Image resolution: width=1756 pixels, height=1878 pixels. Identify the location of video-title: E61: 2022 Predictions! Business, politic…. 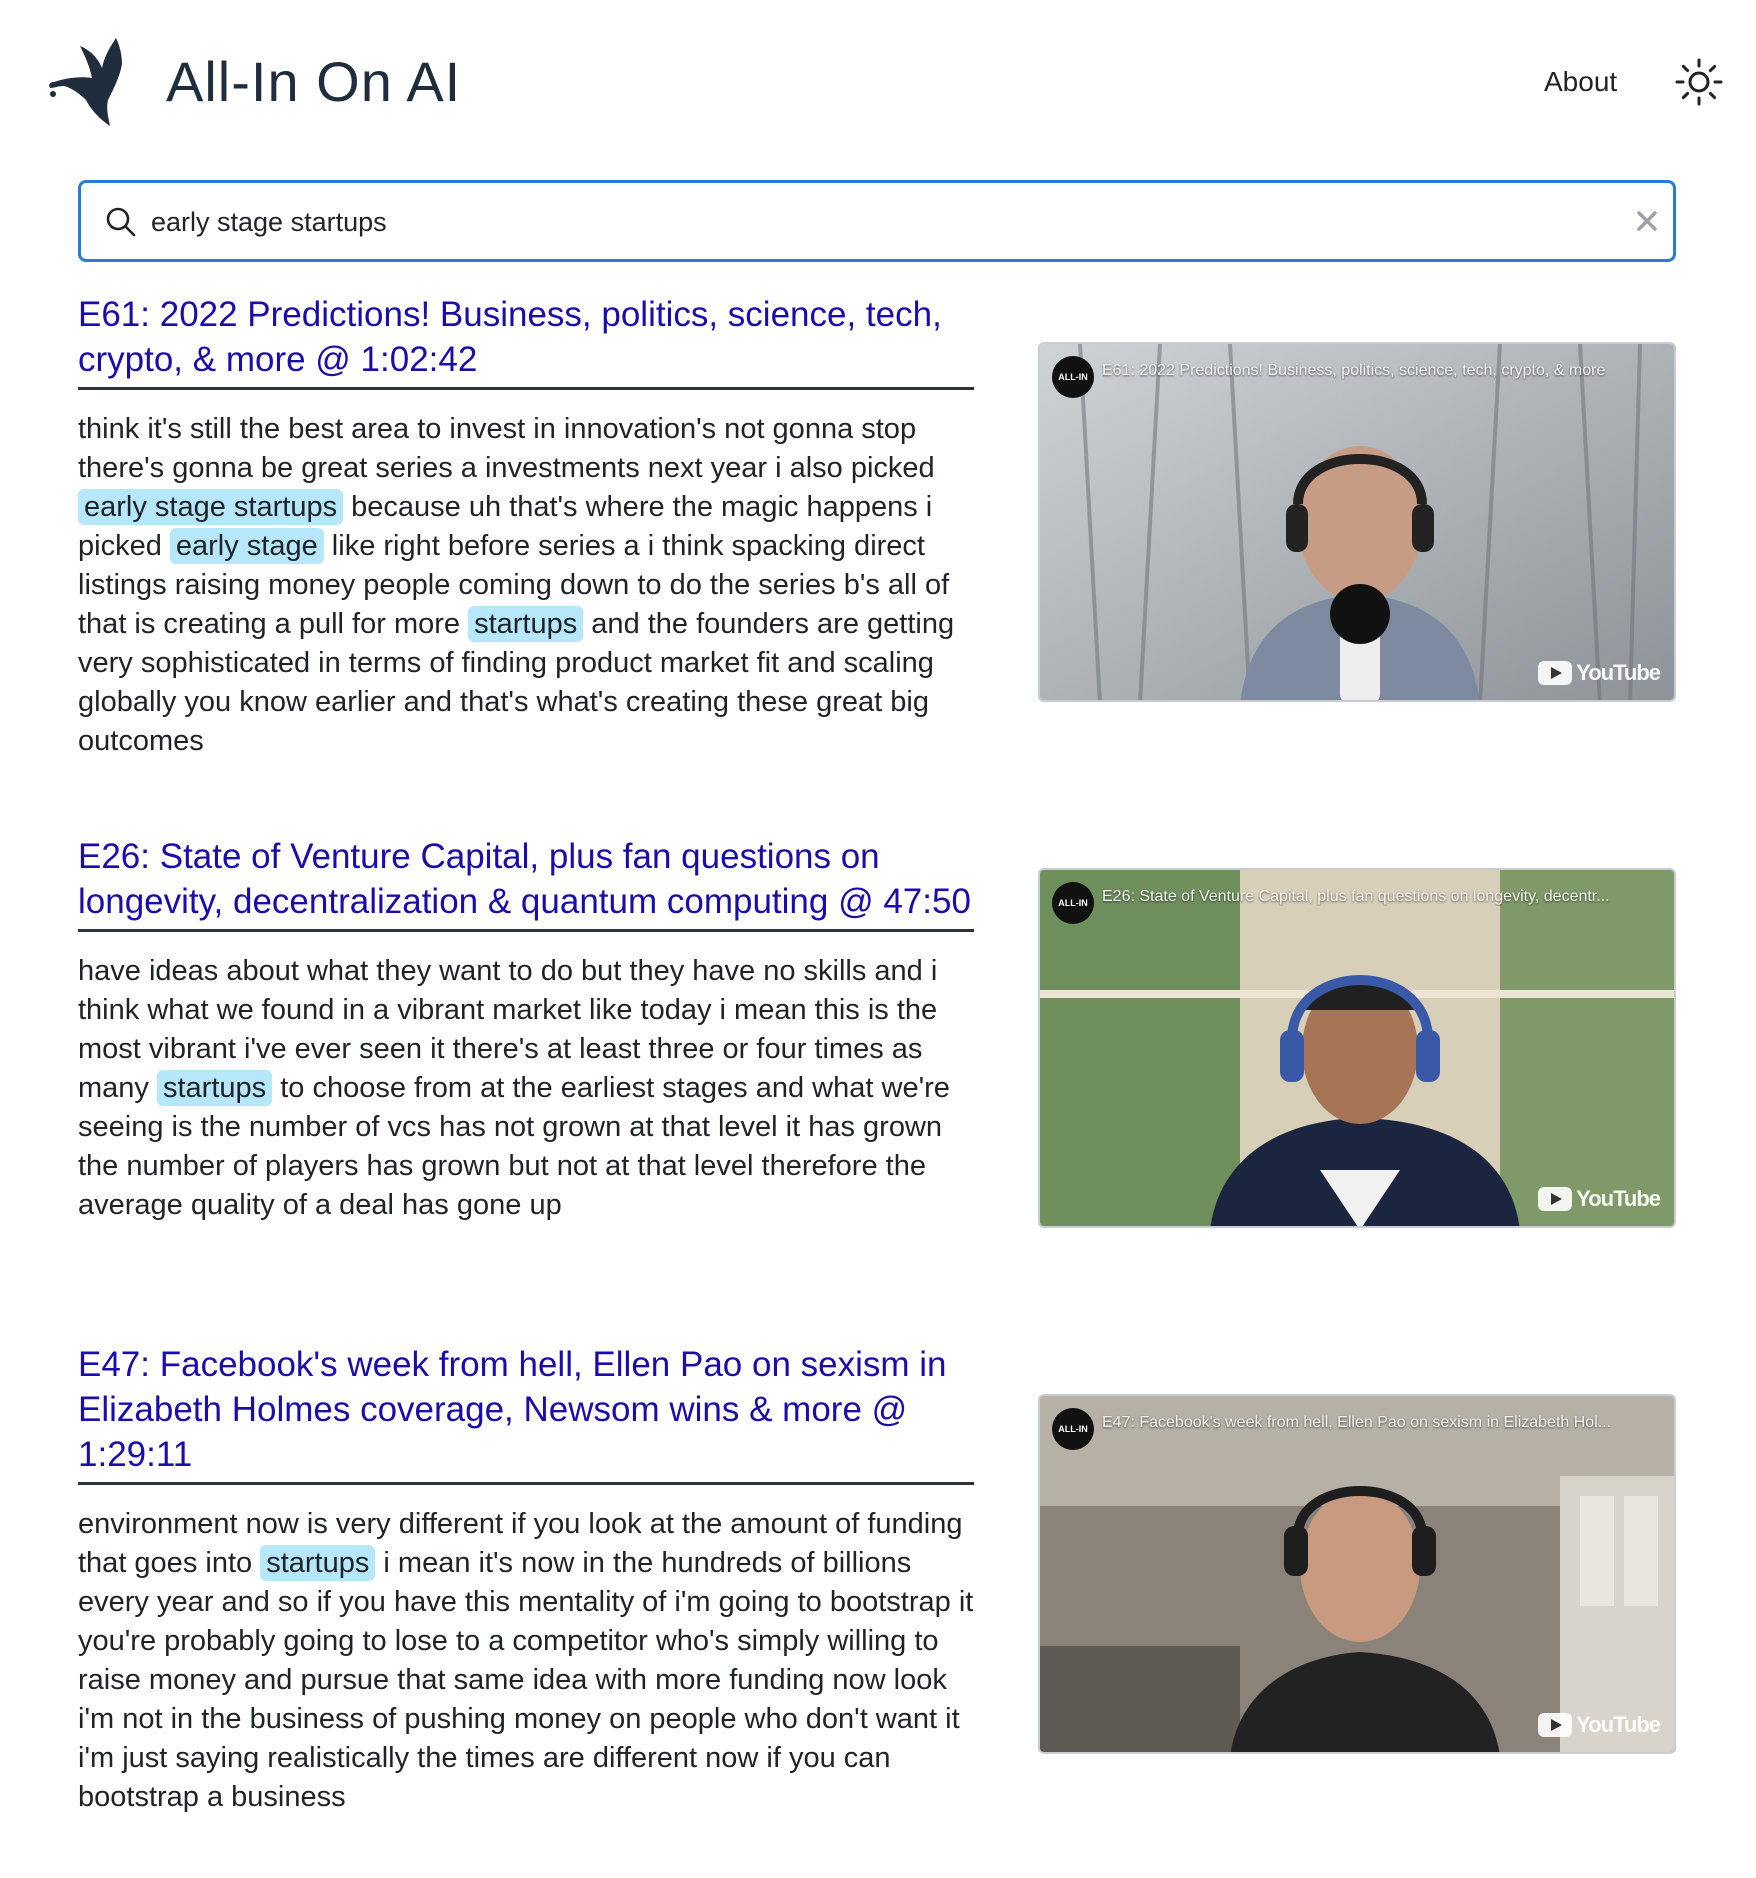
(1354, 370).